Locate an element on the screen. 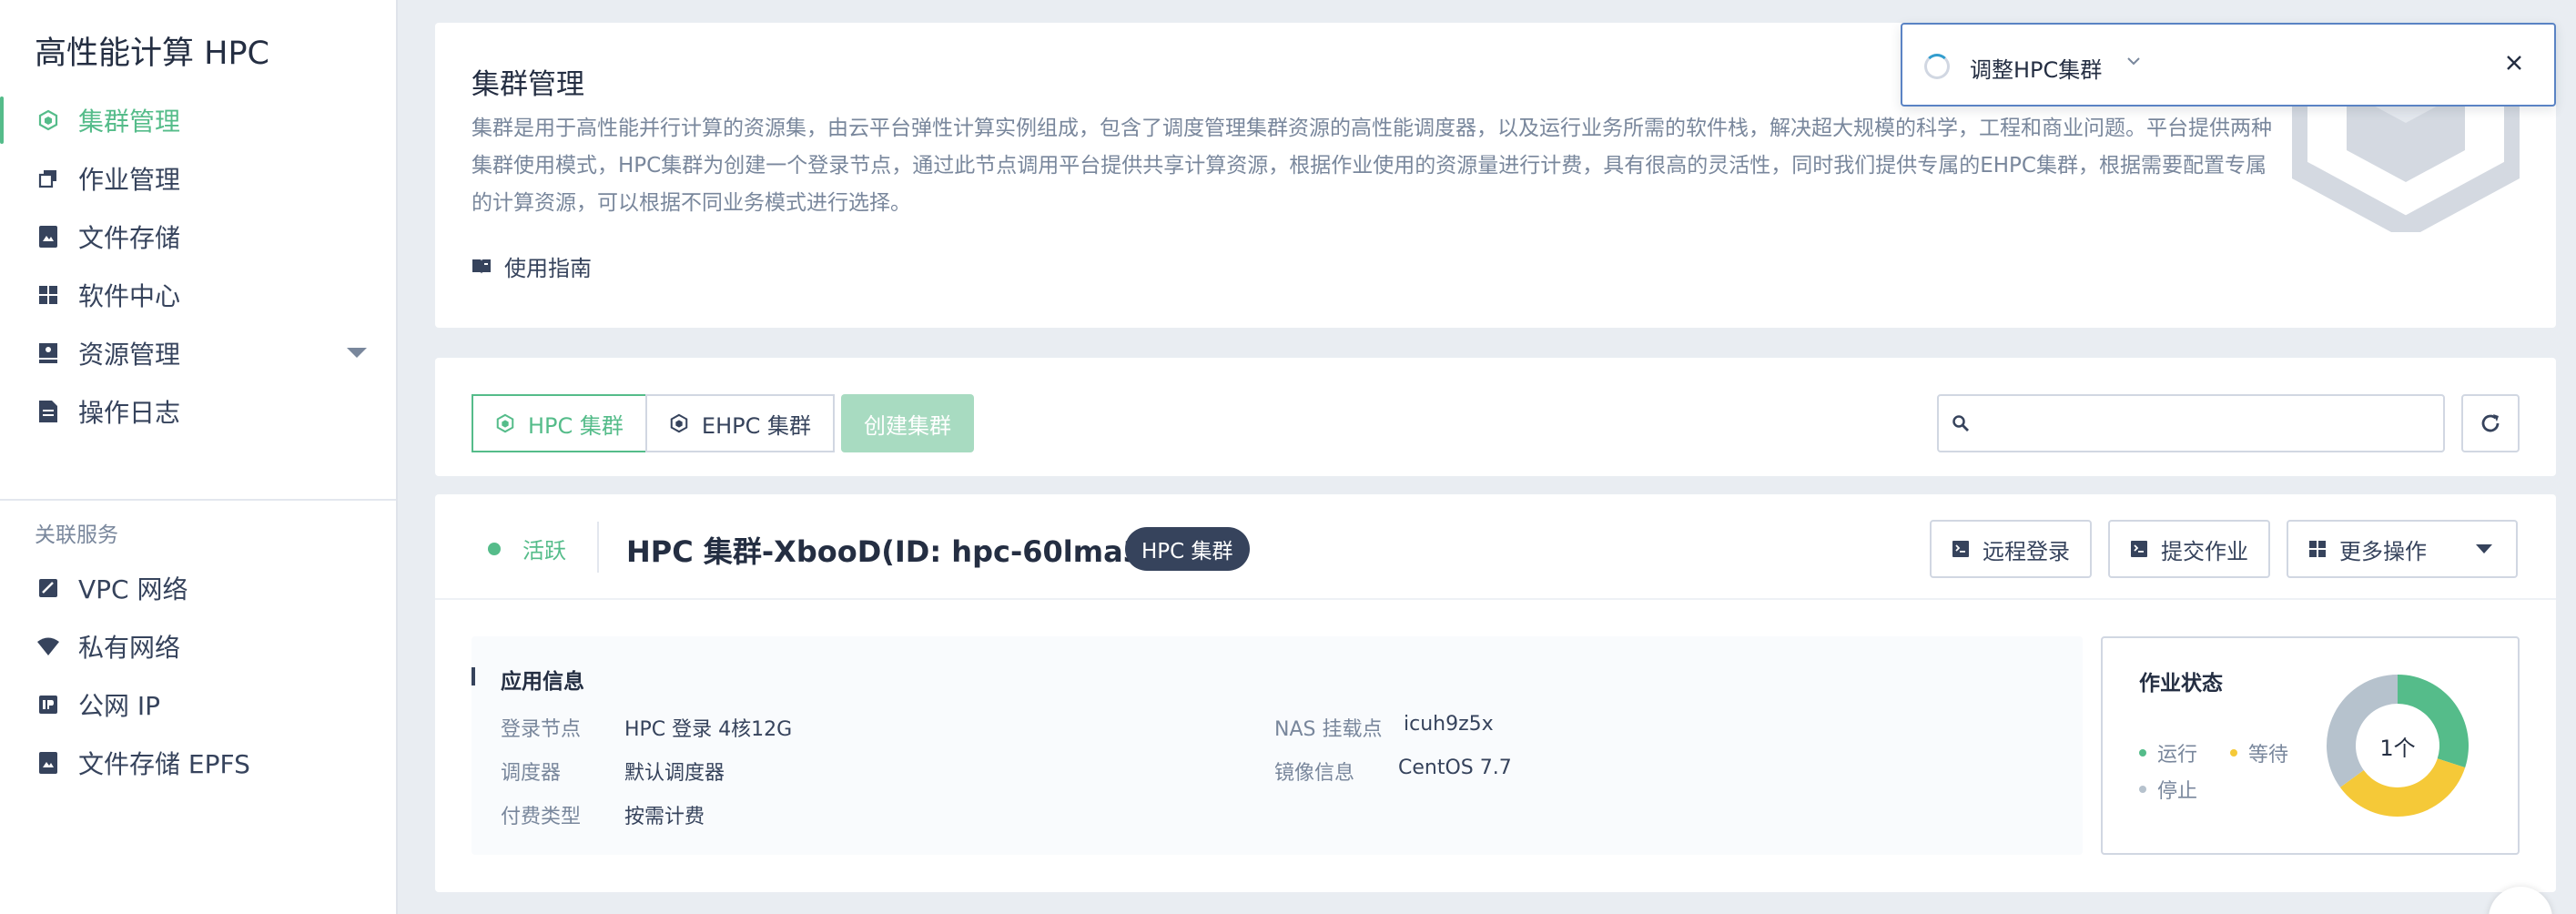  search-box is located at coordinates (2191, 423).